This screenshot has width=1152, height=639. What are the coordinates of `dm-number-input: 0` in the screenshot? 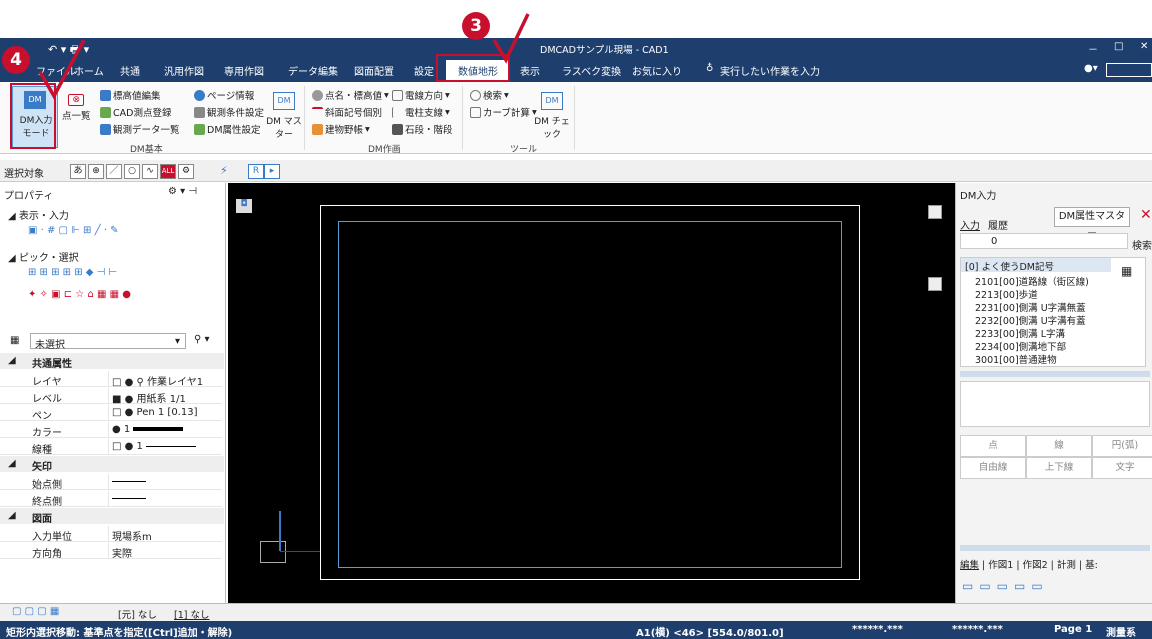 It's located at (1044, 241).